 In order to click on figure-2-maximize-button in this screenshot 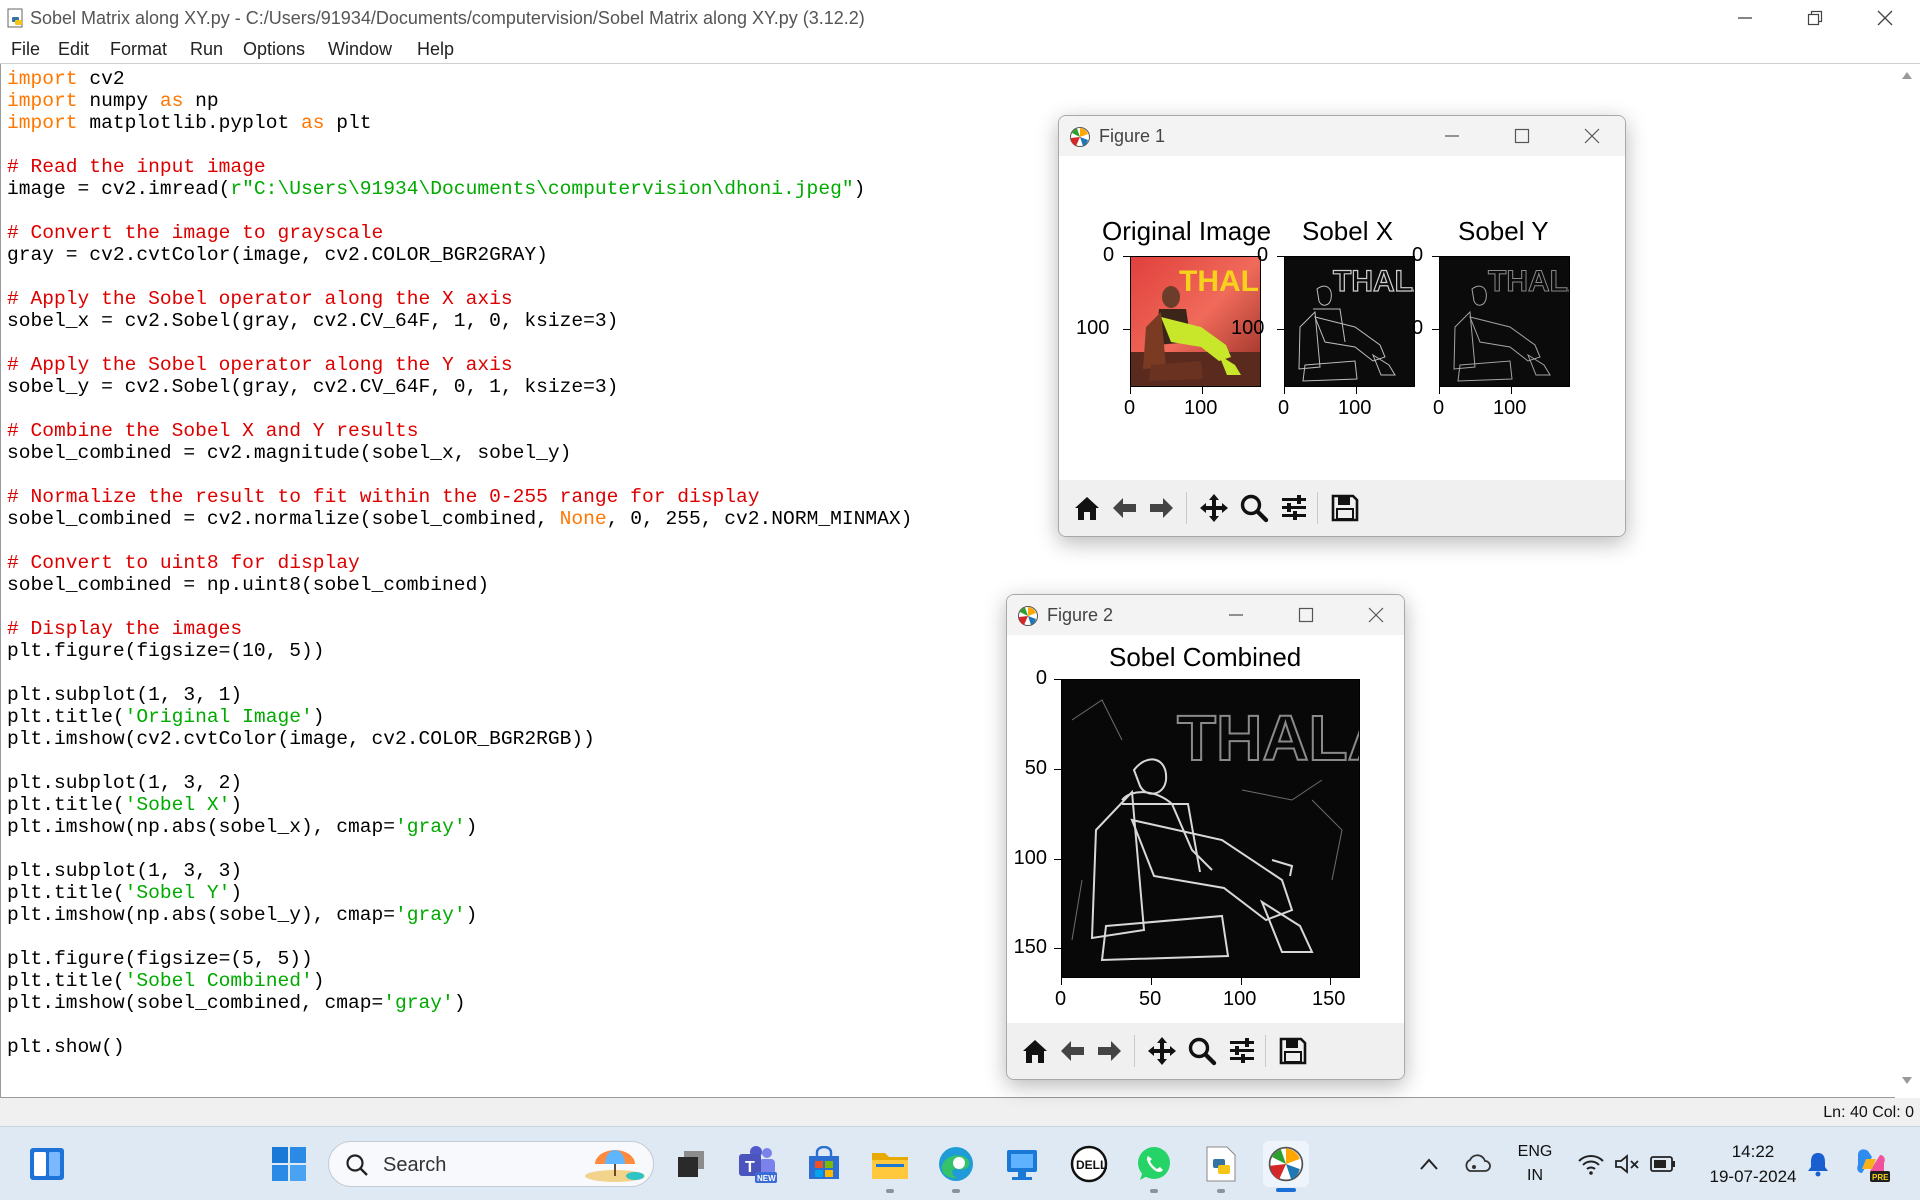, I will do `click(1306, 615)`.